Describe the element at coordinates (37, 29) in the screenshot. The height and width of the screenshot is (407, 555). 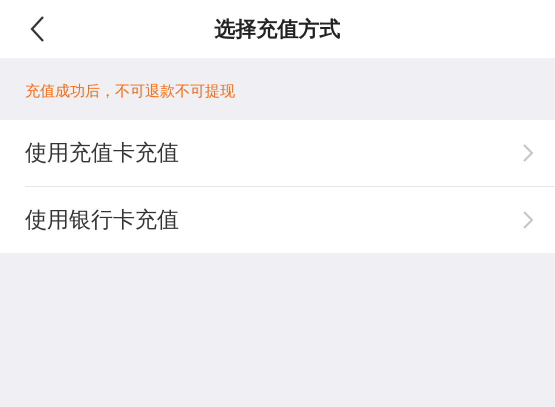
I see `back-icon` at that location.